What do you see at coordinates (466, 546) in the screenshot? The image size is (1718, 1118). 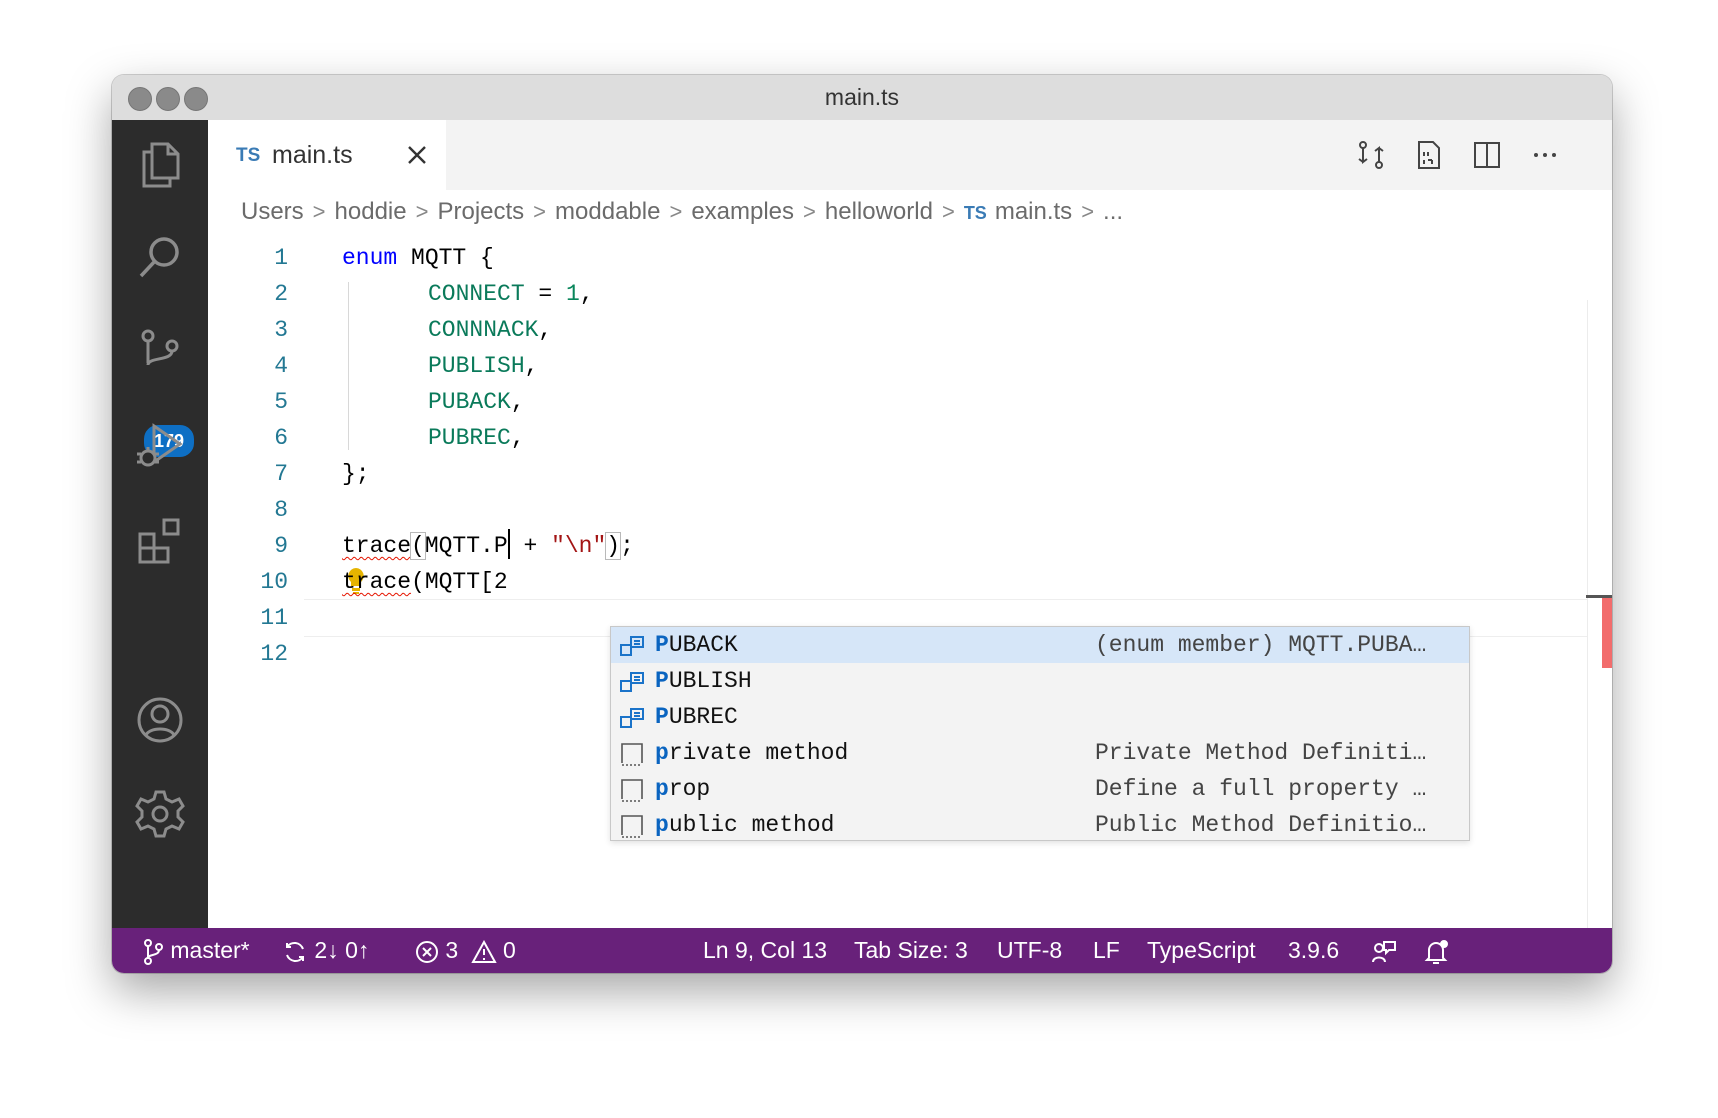 I see `code-text: MQTT.P` at bounding box center [466, 546].